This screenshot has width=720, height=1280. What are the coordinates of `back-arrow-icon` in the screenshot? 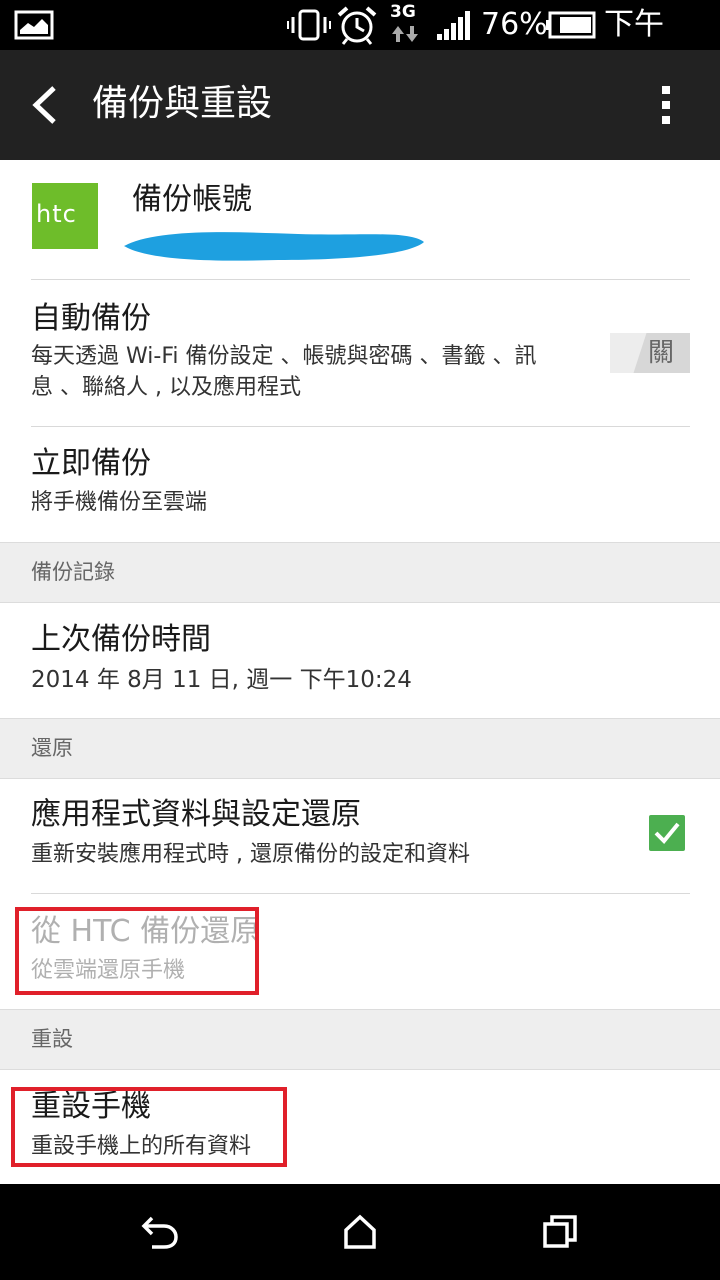 It's located at (46, 105).